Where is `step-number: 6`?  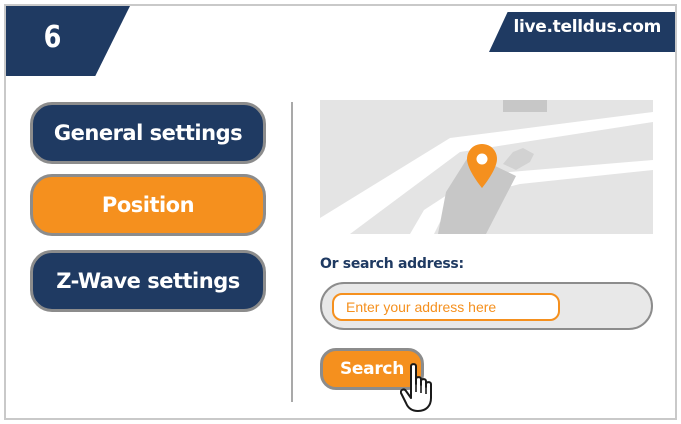
step-number: 6 is located at coordinates (52, 37).